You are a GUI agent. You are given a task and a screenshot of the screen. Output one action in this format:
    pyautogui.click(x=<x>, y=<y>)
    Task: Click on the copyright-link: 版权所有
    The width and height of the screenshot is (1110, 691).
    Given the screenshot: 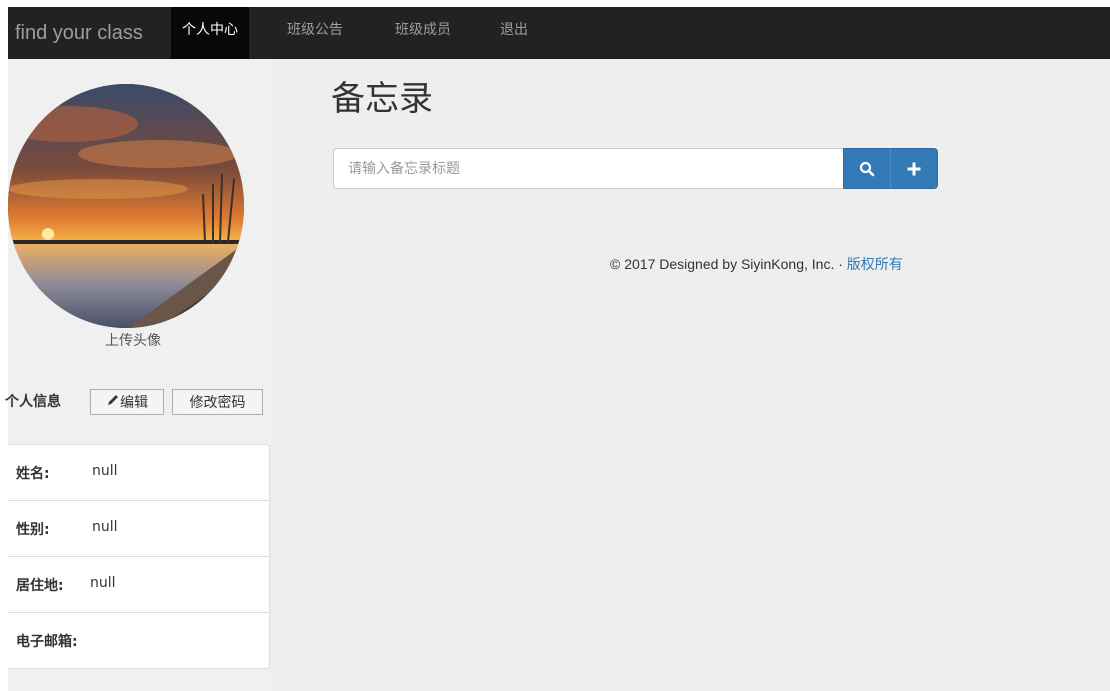 What is the action you would take?
    pyautogui.click(x=875, y=265)
    